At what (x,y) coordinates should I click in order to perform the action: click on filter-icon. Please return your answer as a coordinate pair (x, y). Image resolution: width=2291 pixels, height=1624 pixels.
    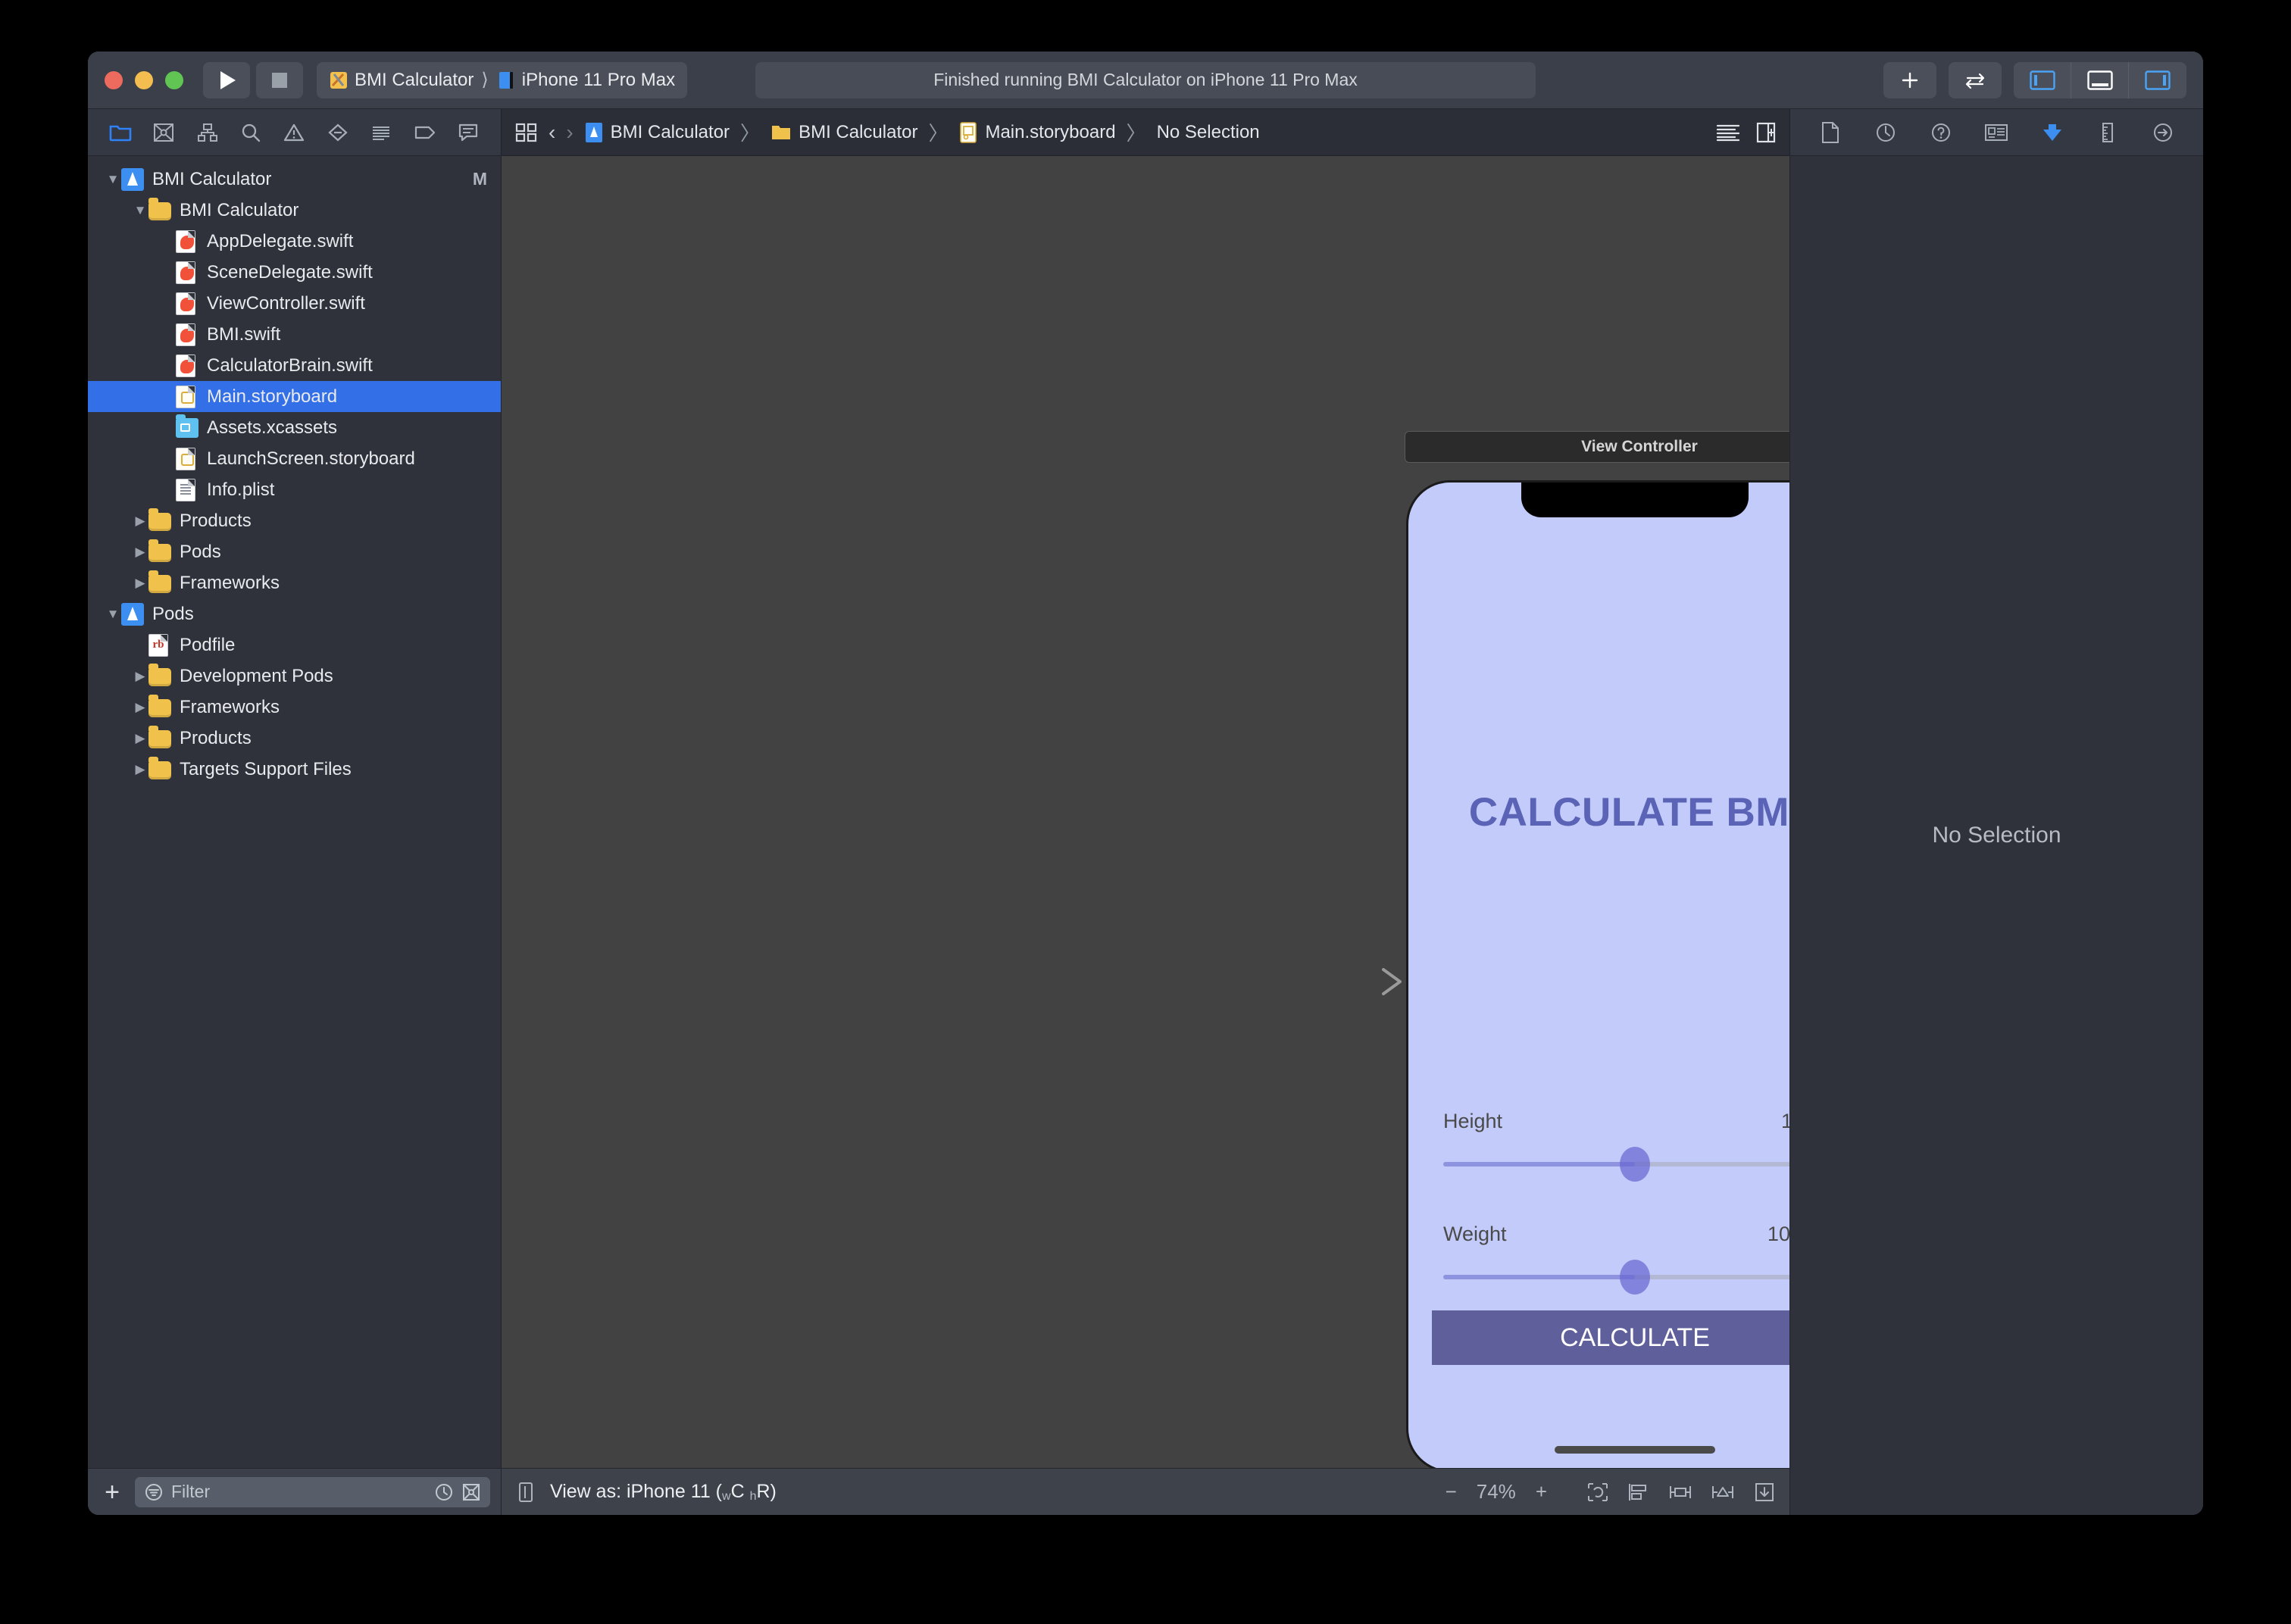
    Looking at the image, I should click on (154, 1492).